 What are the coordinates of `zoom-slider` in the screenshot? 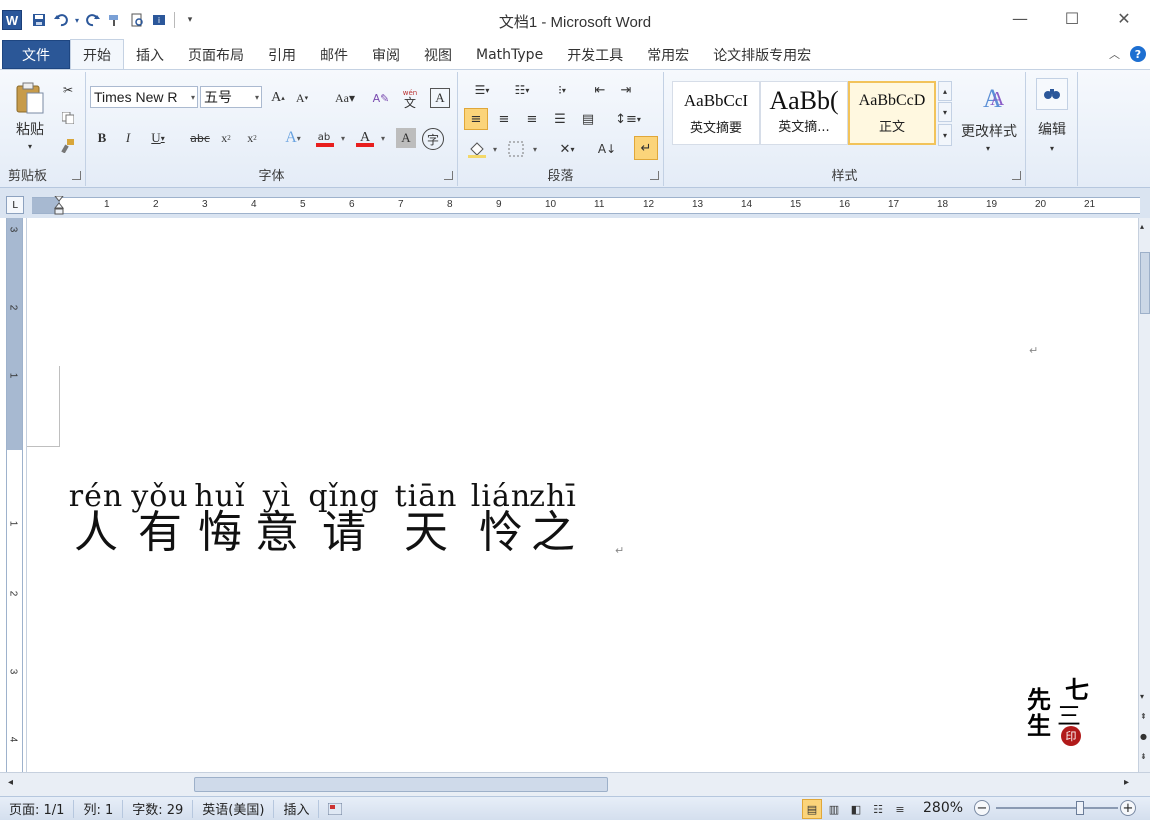 It's located at (1057, 808).